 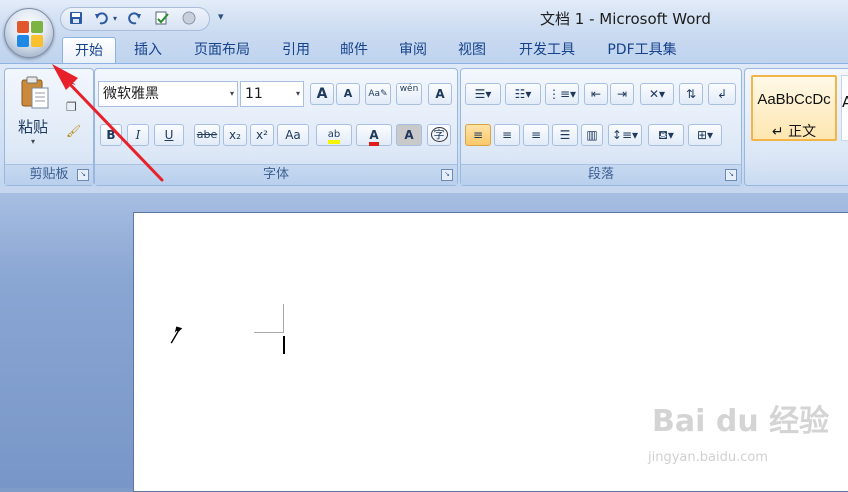 I want to click on circle-icon, so click(x=189, y=19).